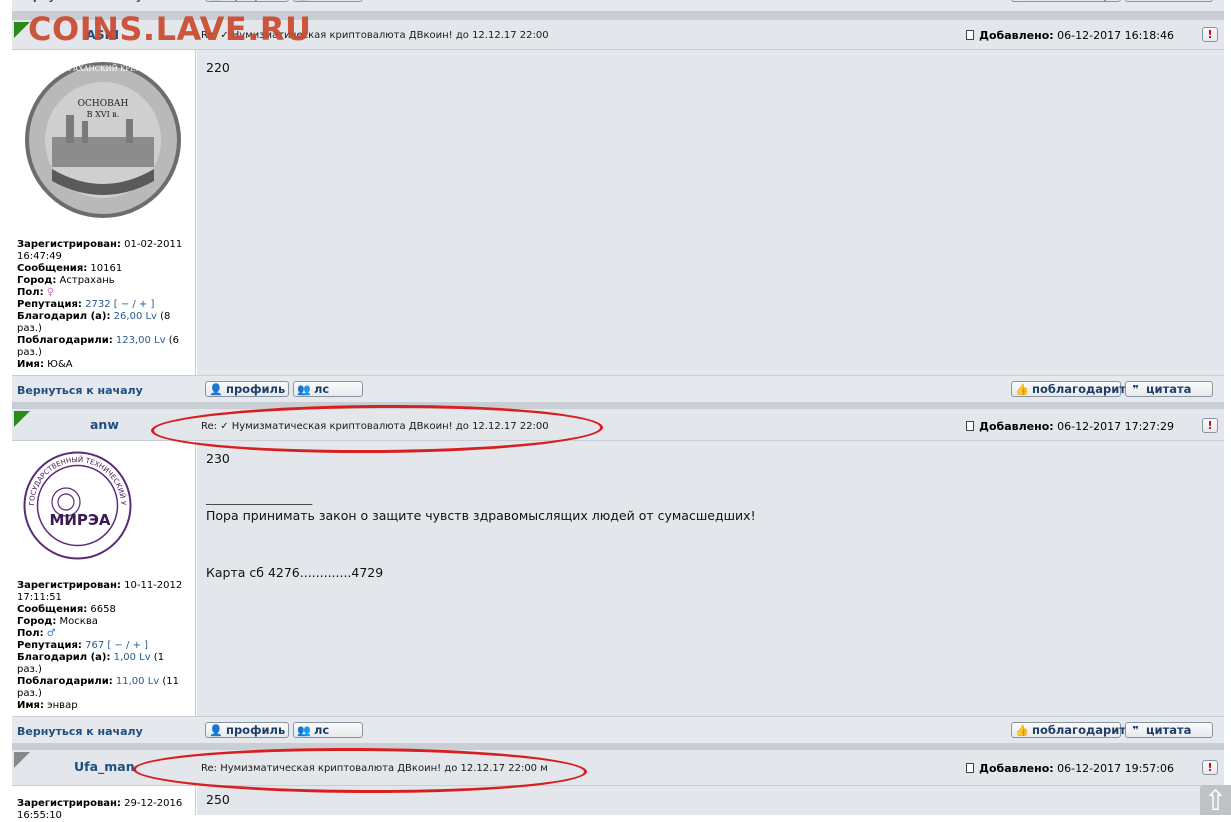  Describe the element at coordinates (104, 424) in the screenshot. I see `author-nick: anw` at that location.